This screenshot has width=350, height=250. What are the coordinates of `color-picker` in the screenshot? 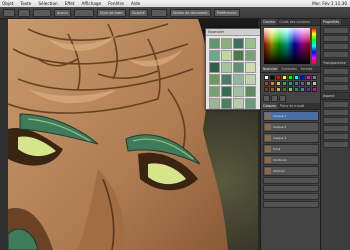 It's located at (290, 46).